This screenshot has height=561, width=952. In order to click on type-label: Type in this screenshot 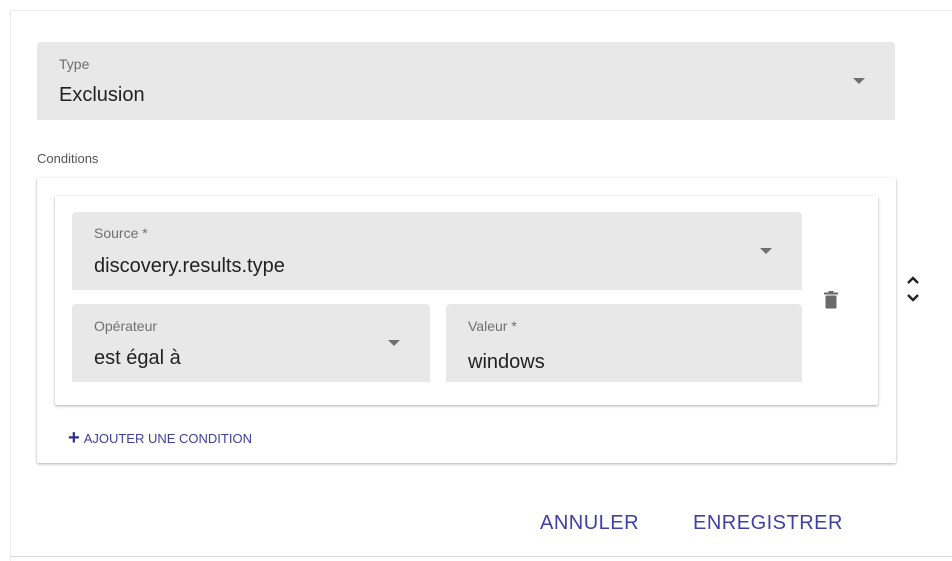, I will do `click(74, 64)`.